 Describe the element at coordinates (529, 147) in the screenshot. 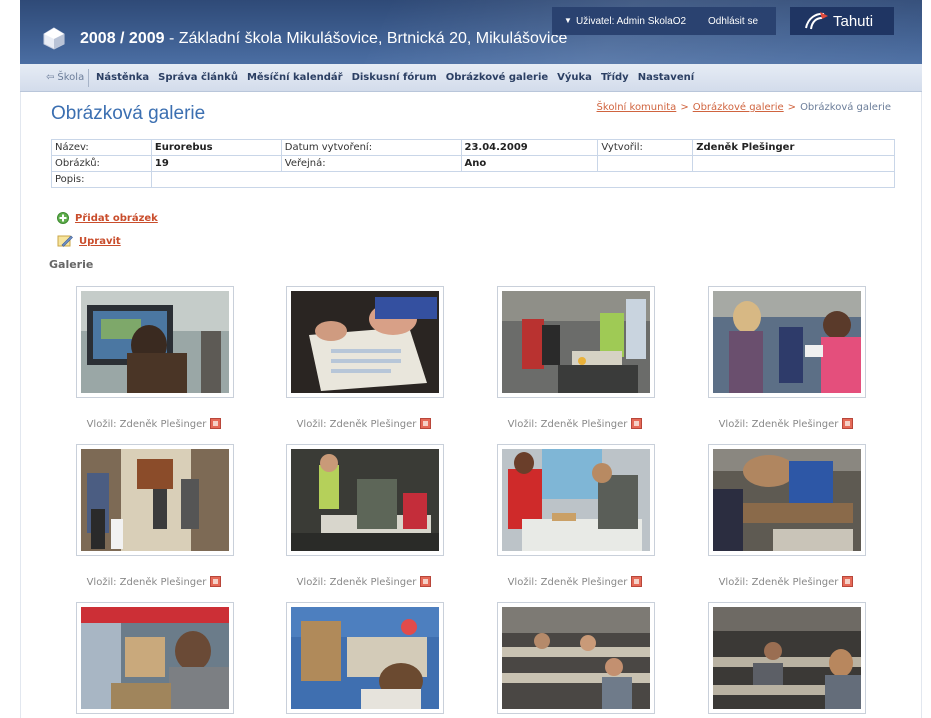

I see `created-value: 23.04.2009` at that location.